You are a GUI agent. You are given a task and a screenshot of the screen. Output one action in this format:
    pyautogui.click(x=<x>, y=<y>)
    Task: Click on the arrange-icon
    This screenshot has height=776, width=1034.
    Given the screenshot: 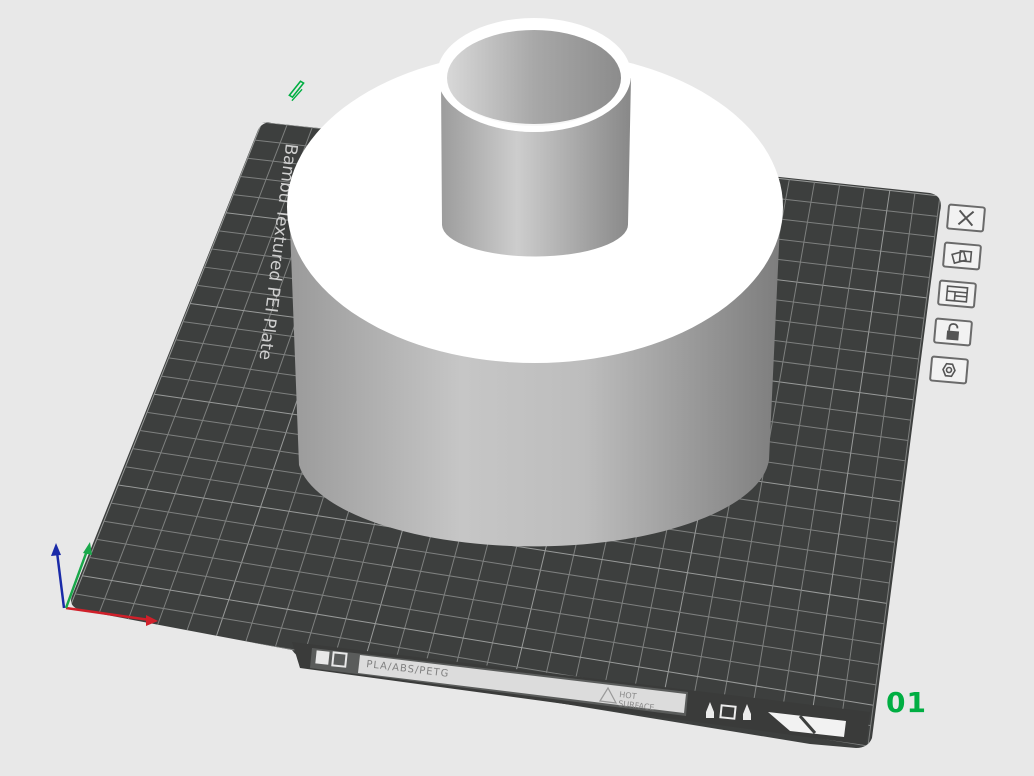 What is the action you would take?
    pyautogui.click(x=962, y=257)
    